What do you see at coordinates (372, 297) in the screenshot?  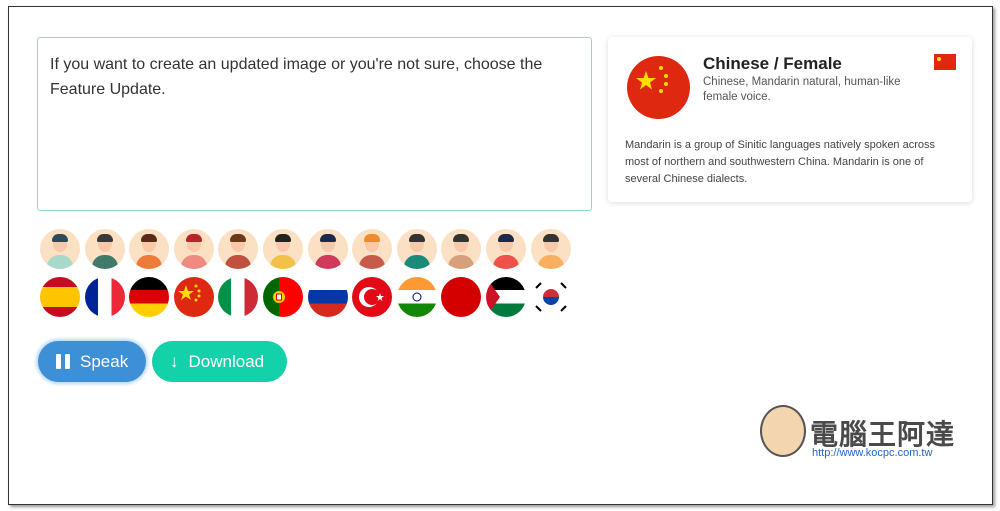 I see `turkey-flag-icon` at bounding box center [372, 297].